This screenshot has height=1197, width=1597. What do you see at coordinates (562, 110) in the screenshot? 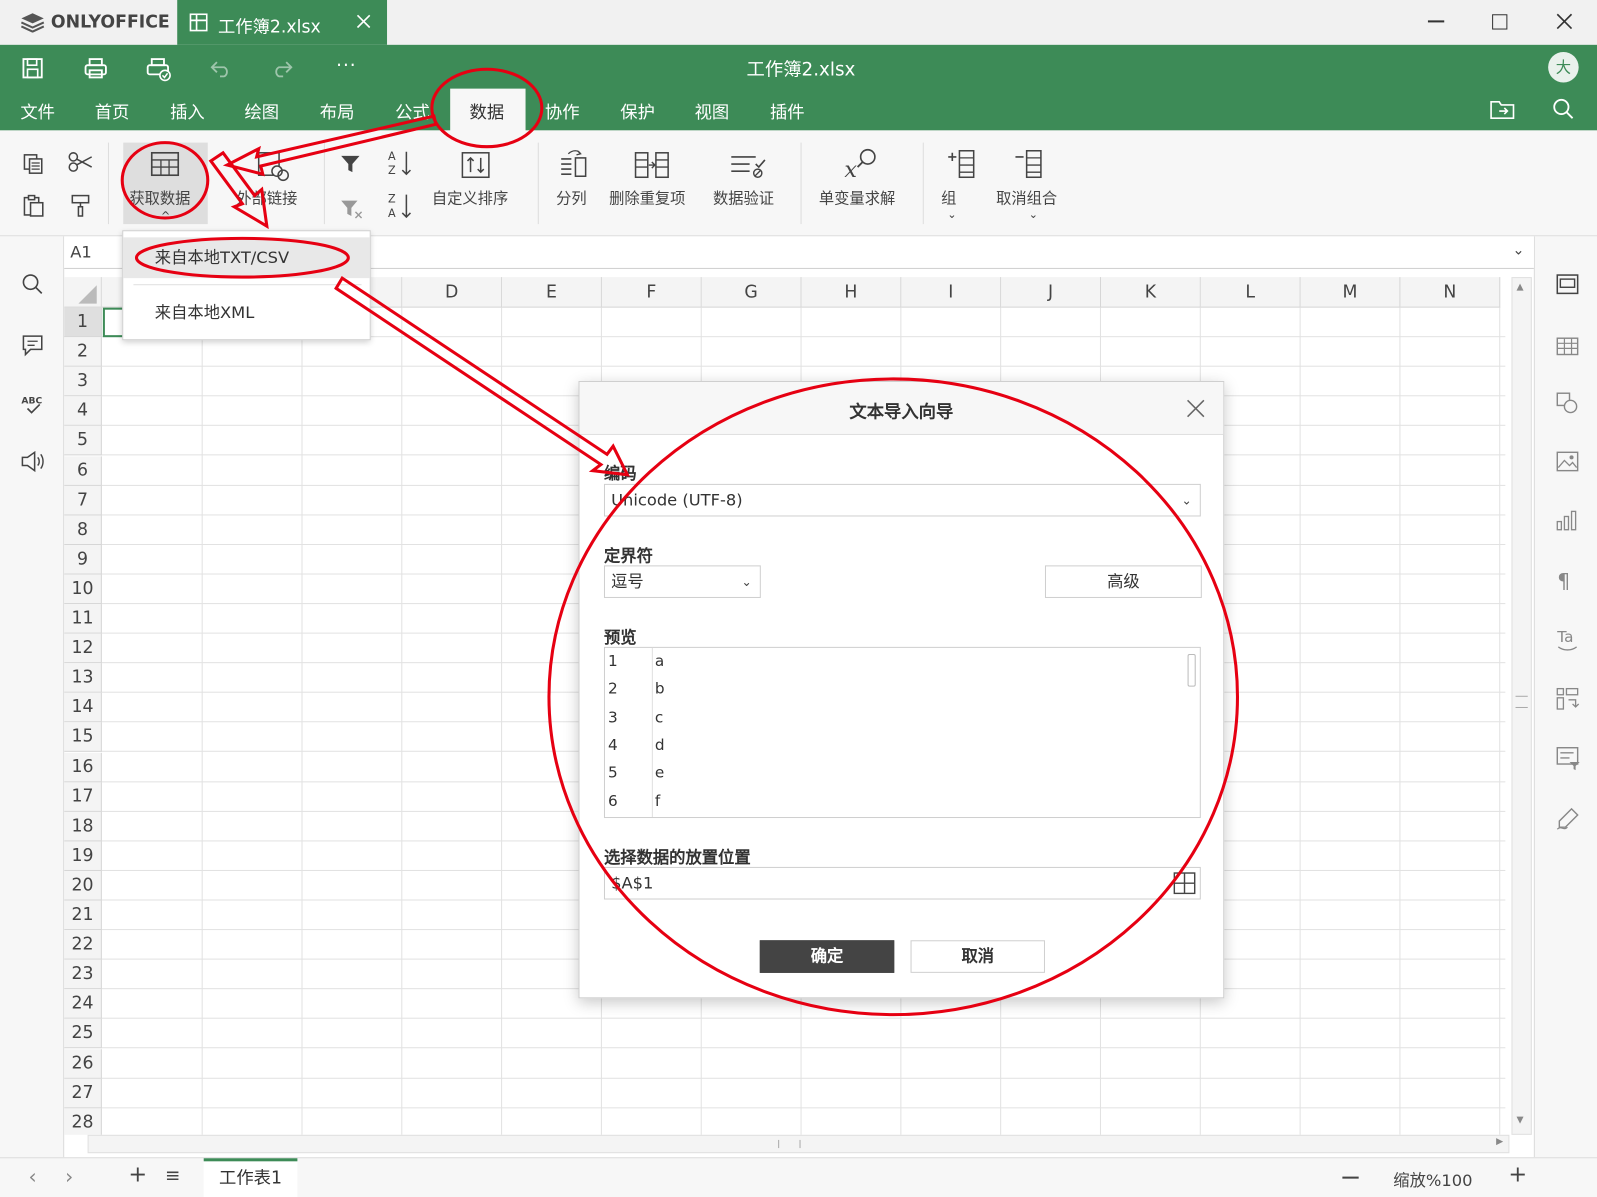
I see `tab-collaborate: 协作` at bounding box center [562, 110].